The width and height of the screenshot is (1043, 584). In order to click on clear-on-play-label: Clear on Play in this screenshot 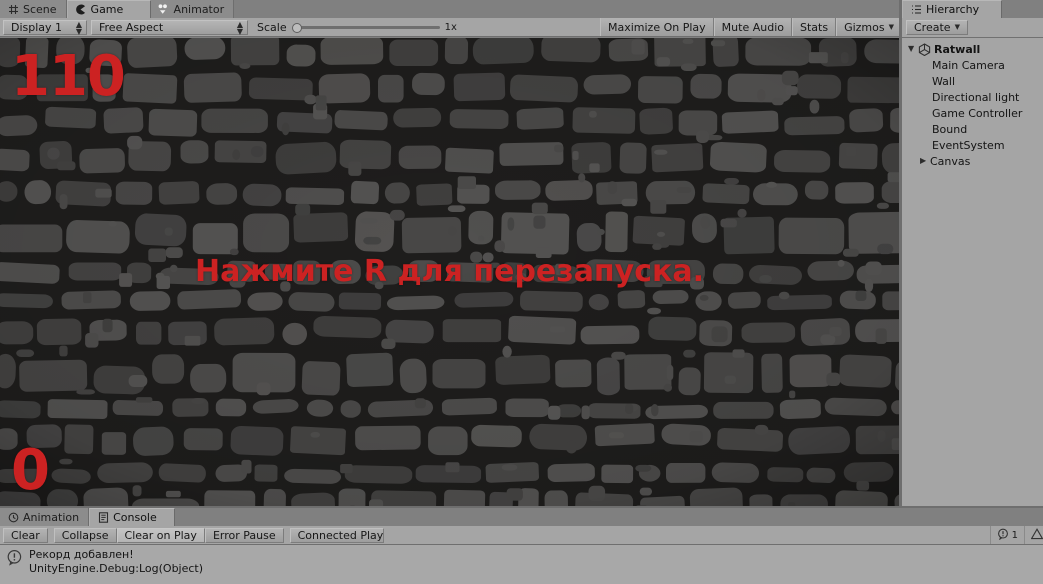, I will do `click(160, 535)`.